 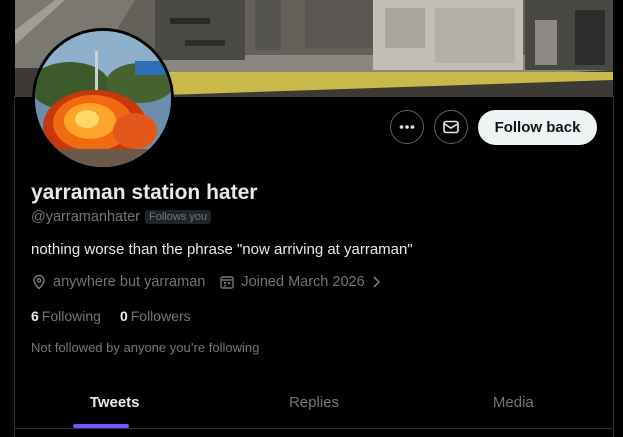 What do you see at coordinates (227, 282) in the screenshot?
I see `calendar-icon` at bounding box center [227, 282].